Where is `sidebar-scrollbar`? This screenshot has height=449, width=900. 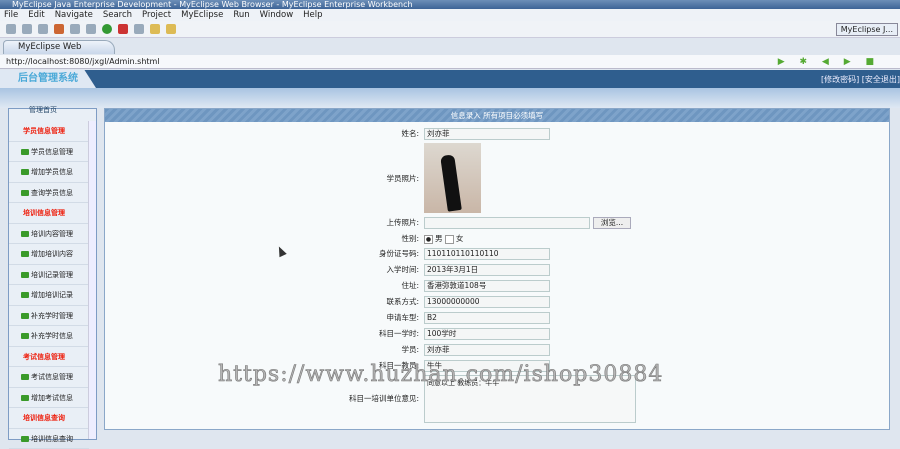 sidebar-scrollbar is located at coordinates (92, 280).